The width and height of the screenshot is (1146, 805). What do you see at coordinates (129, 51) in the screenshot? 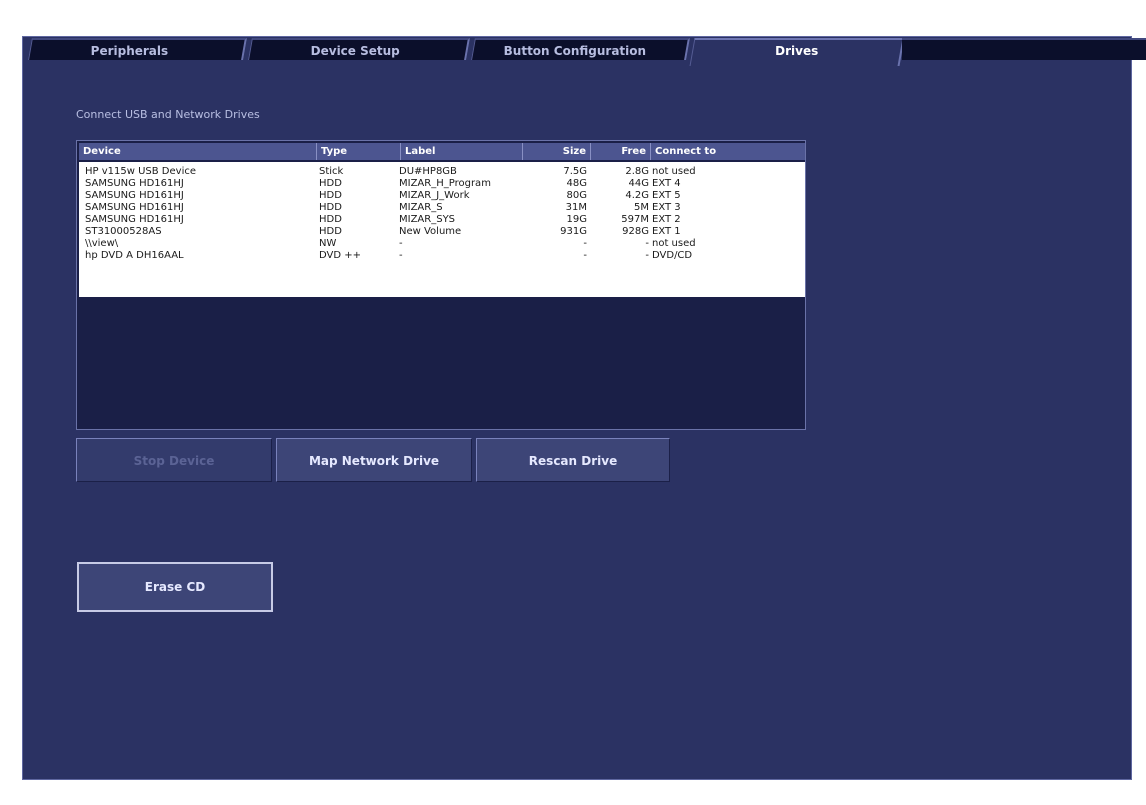
I see `tab-peripherals-label: Peripherals` at bounding box center [129, 51].